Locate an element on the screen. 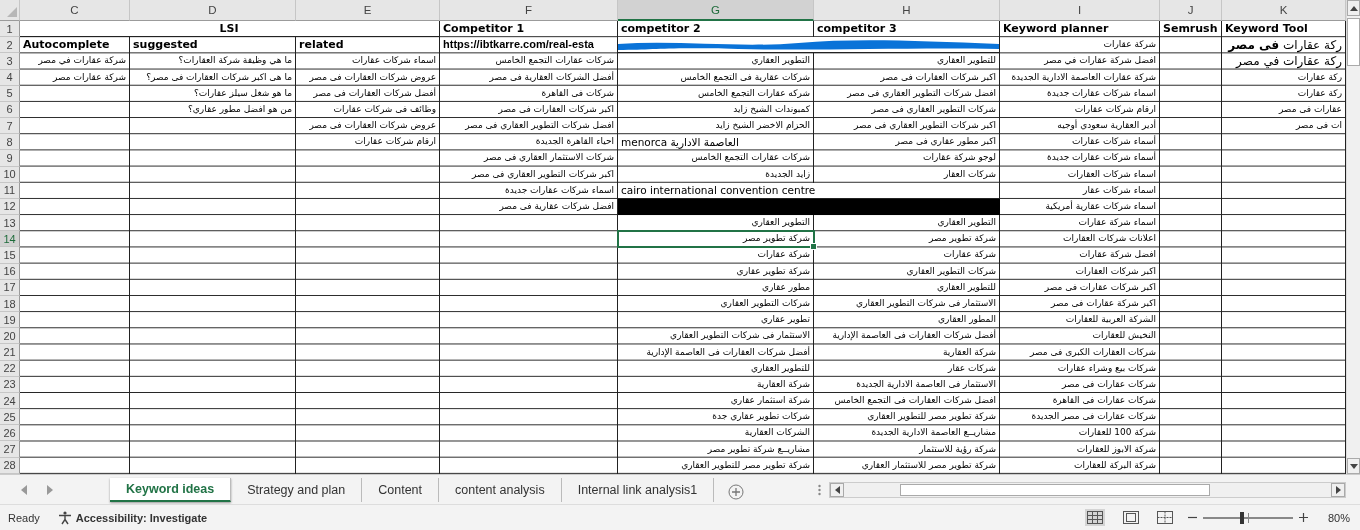  column-header: G is located at coordinates (716, 10).